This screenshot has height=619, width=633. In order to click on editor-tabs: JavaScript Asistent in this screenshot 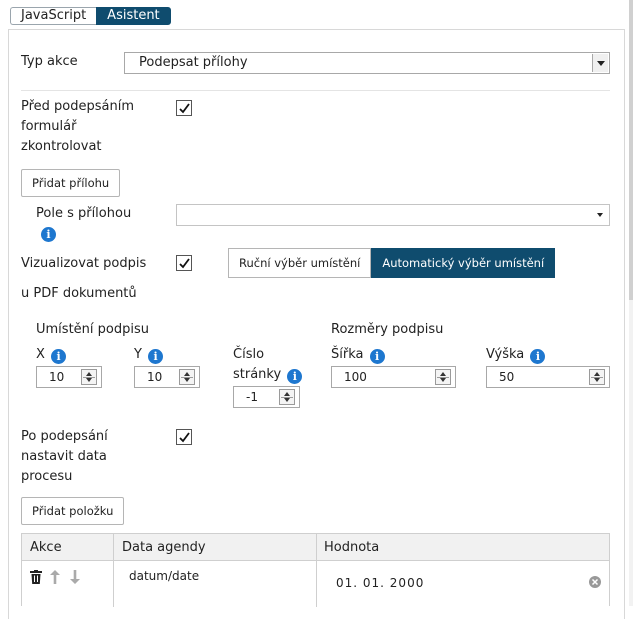, I will do `click(90, 16)`.